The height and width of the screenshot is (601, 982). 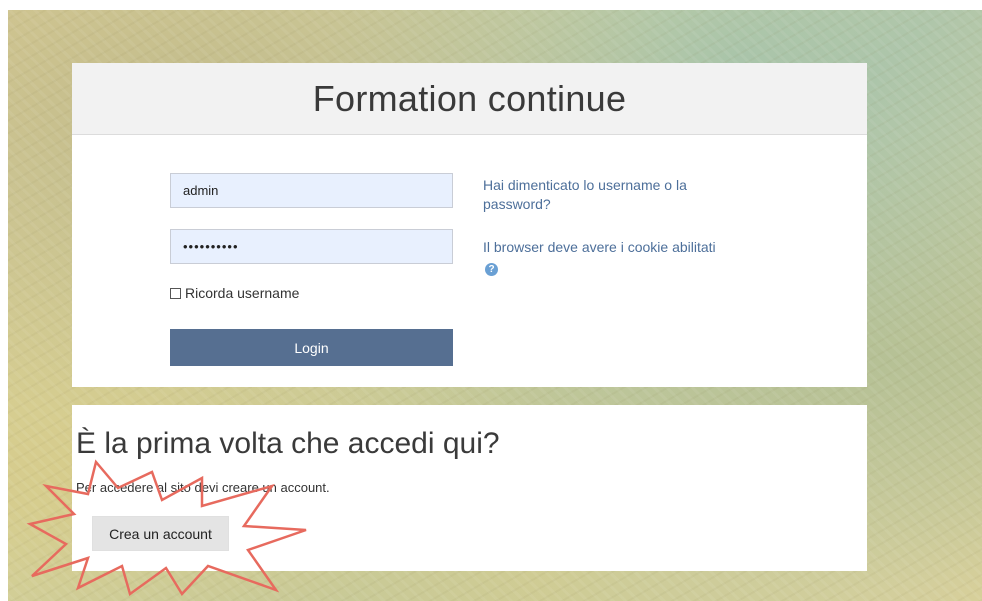 What do you see at coordinates (491, 269) in the screenshot?
I see `question-circle-icon: ?` at bounding box center [491, 269].